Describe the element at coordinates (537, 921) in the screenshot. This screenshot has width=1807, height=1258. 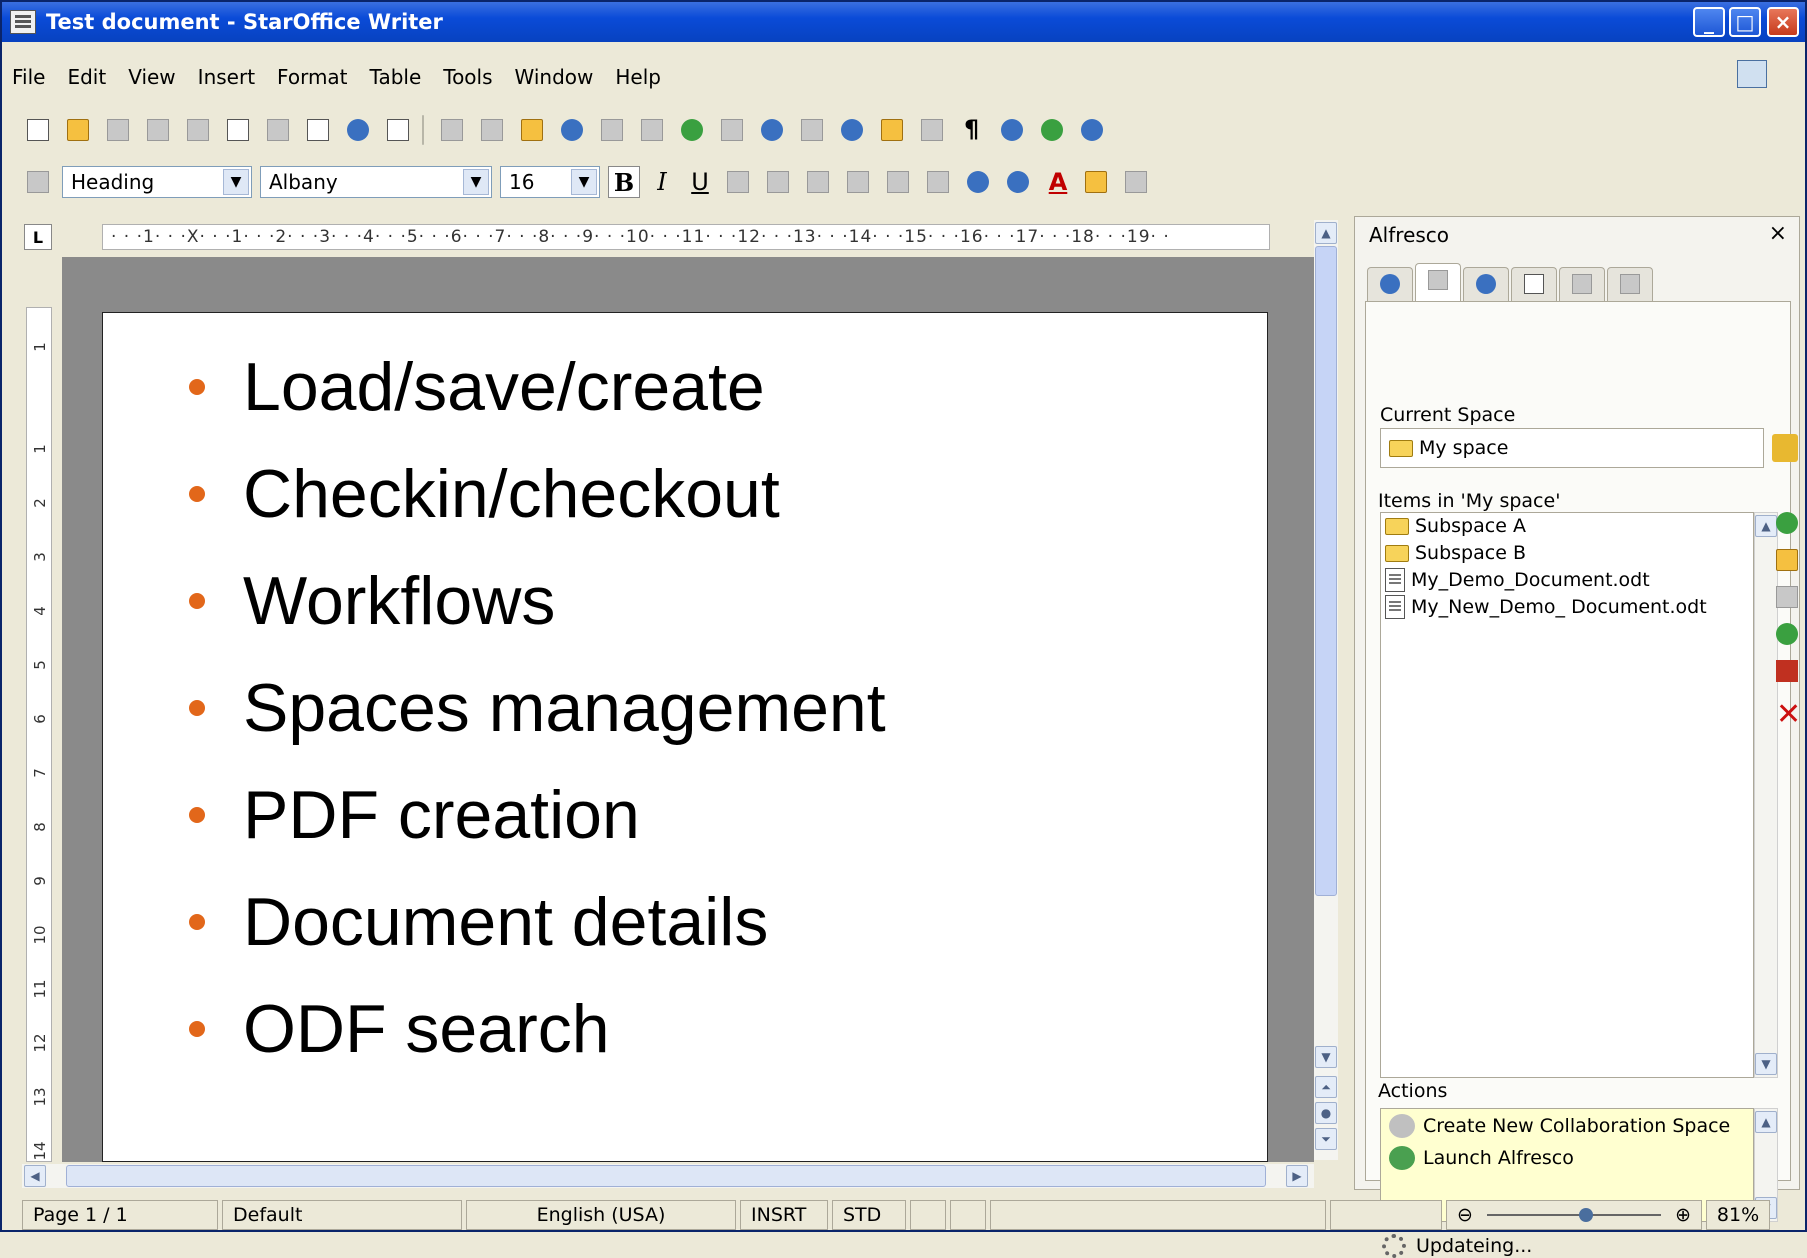
I see `list-item: Document details` at that location.